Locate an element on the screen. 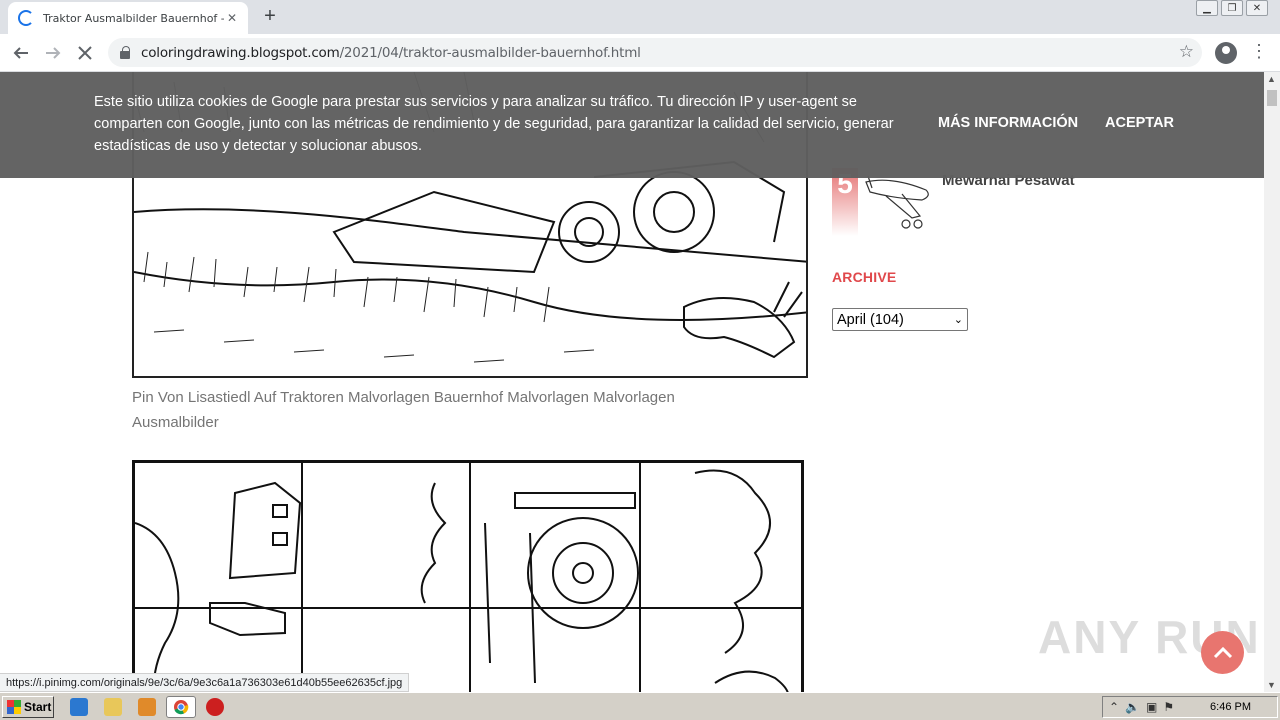  chrome-icon is located at coordinates (181, 707).